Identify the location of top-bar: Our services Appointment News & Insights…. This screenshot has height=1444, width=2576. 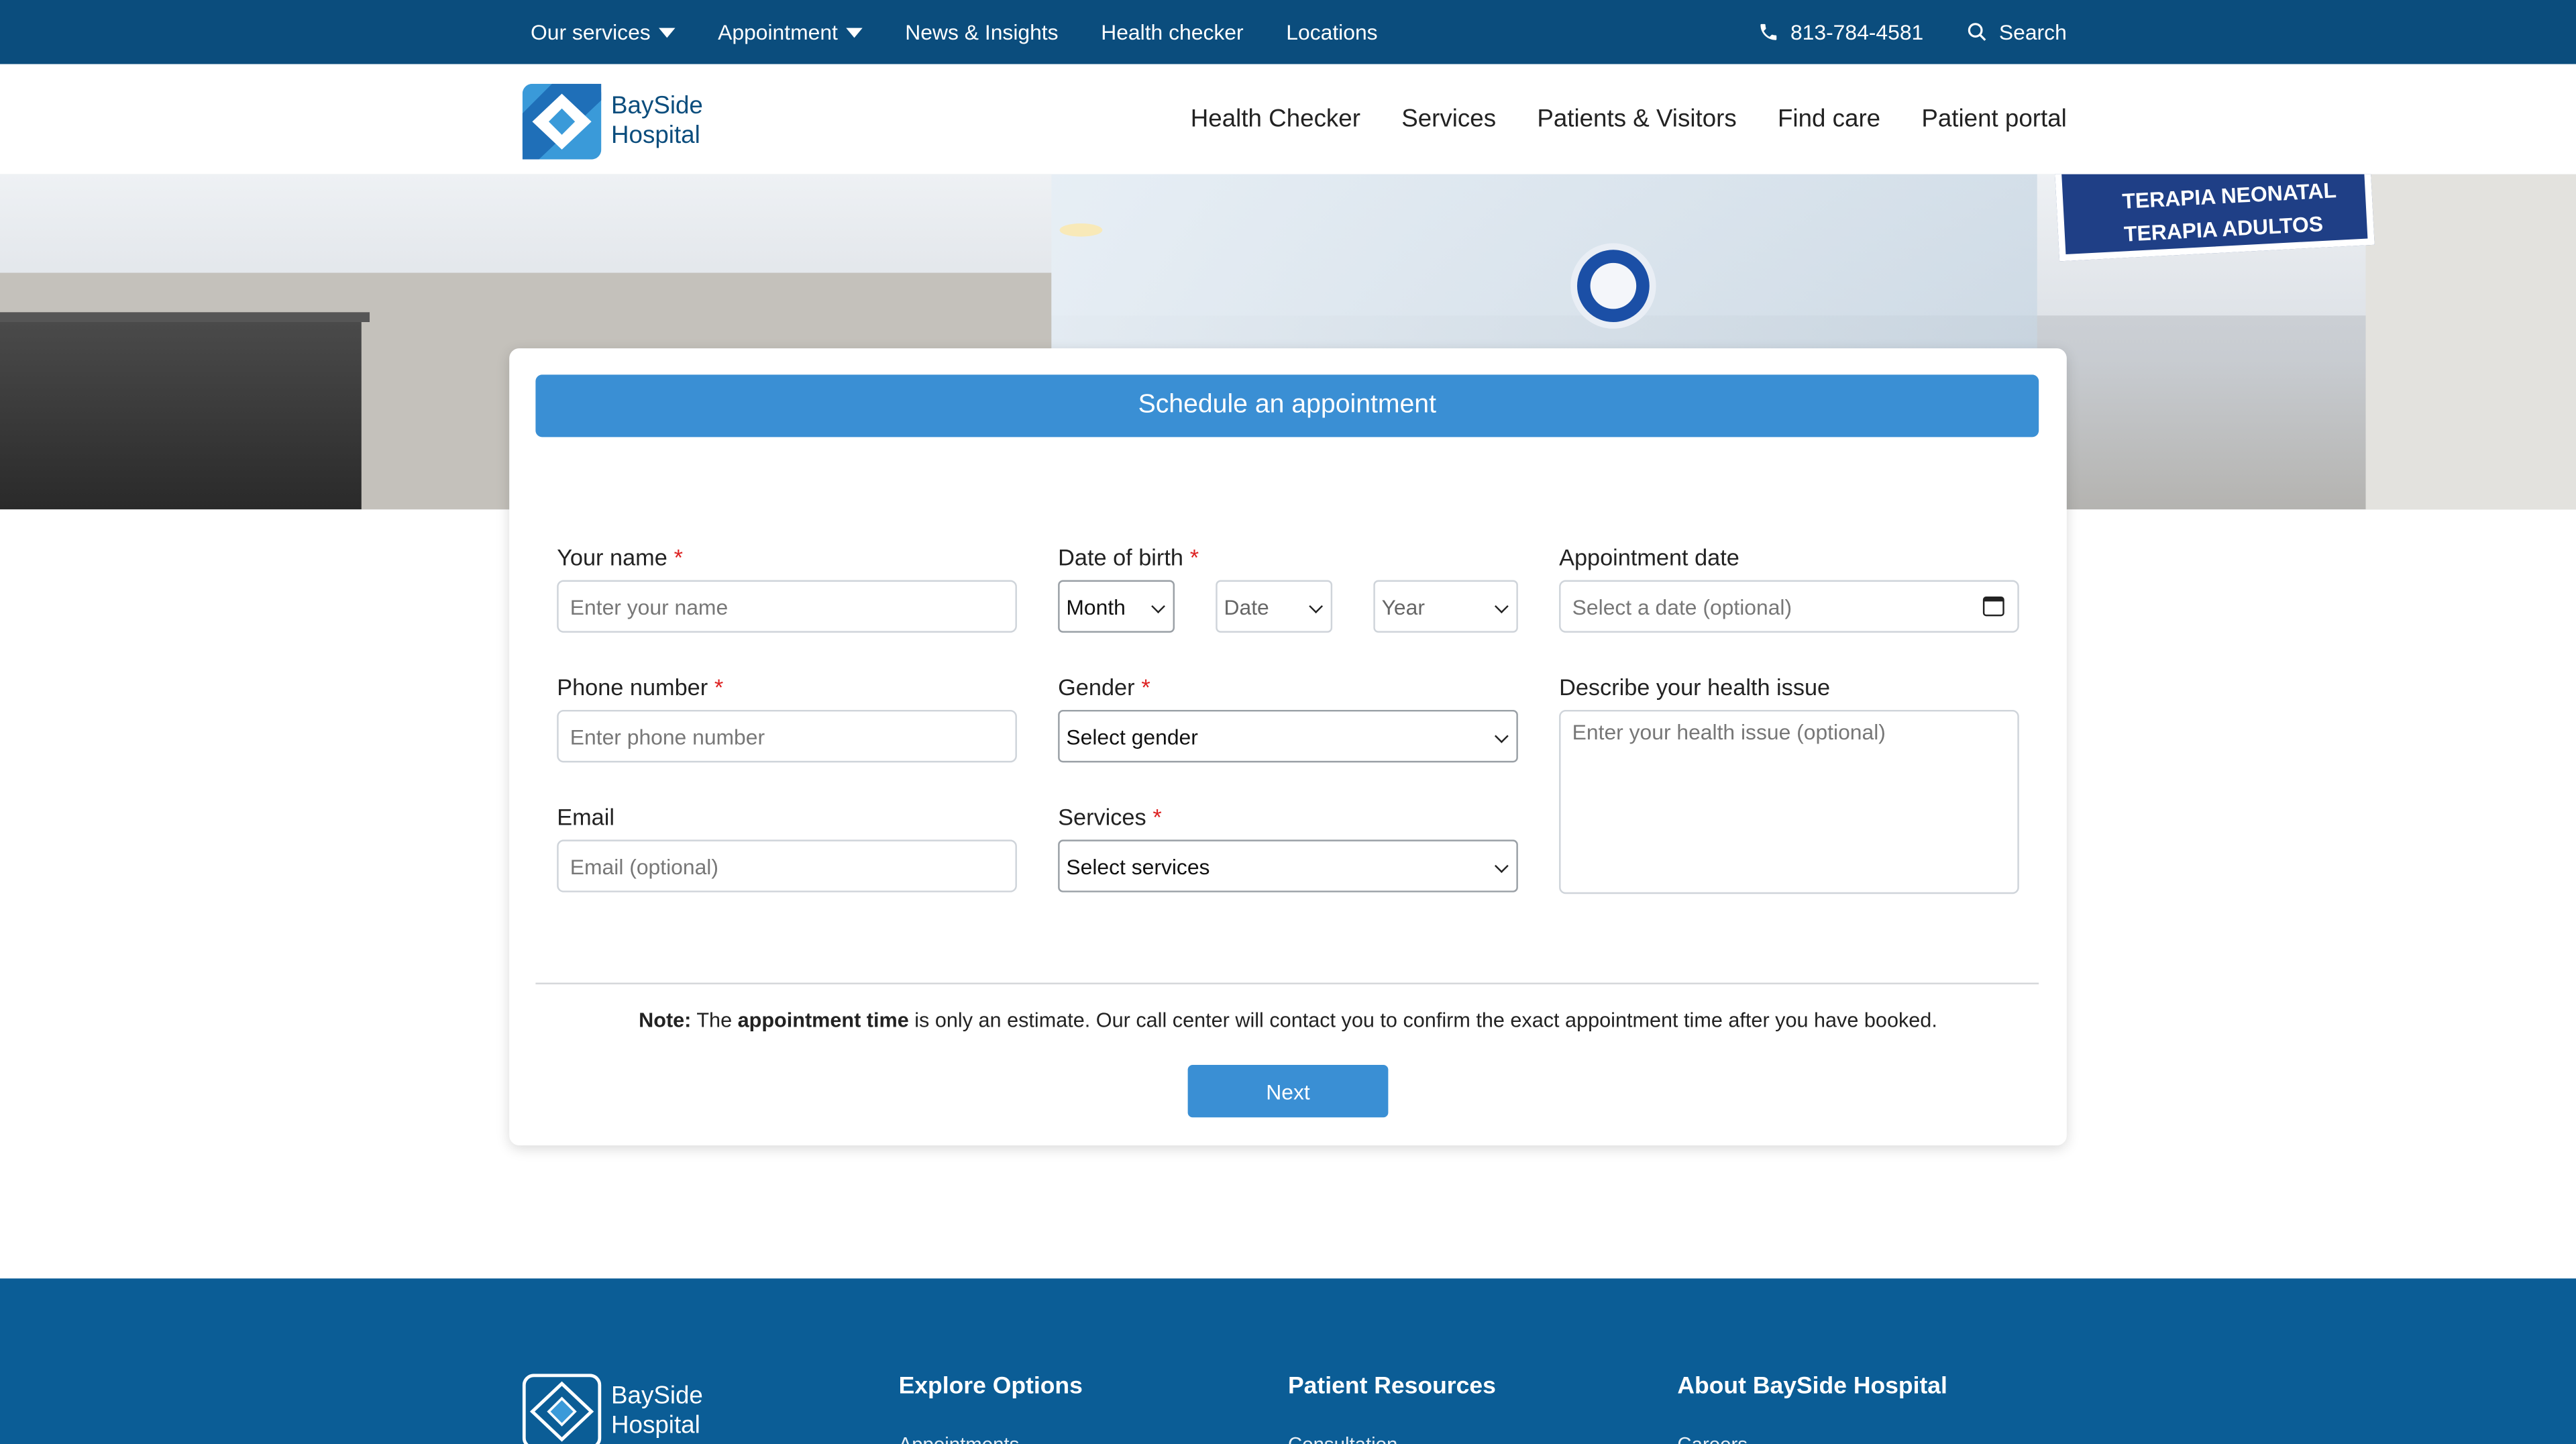
(1288, 32).